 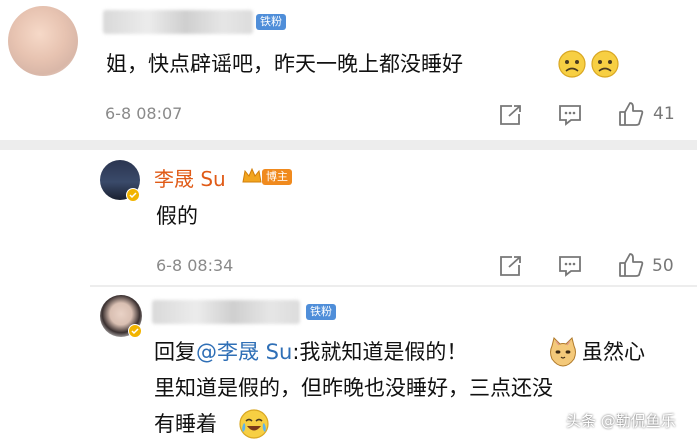 I want to click on reply-text: :我就知道是假的！, so click(x=380, y=352).